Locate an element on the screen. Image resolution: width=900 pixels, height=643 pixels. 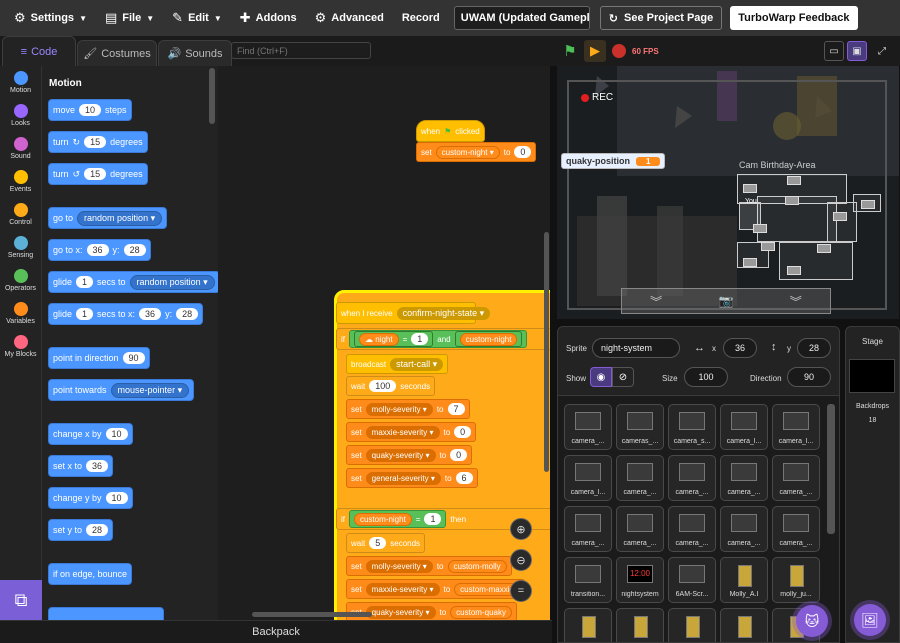
show-hidden-button: ⊘ is located at coordinates (623, 377).